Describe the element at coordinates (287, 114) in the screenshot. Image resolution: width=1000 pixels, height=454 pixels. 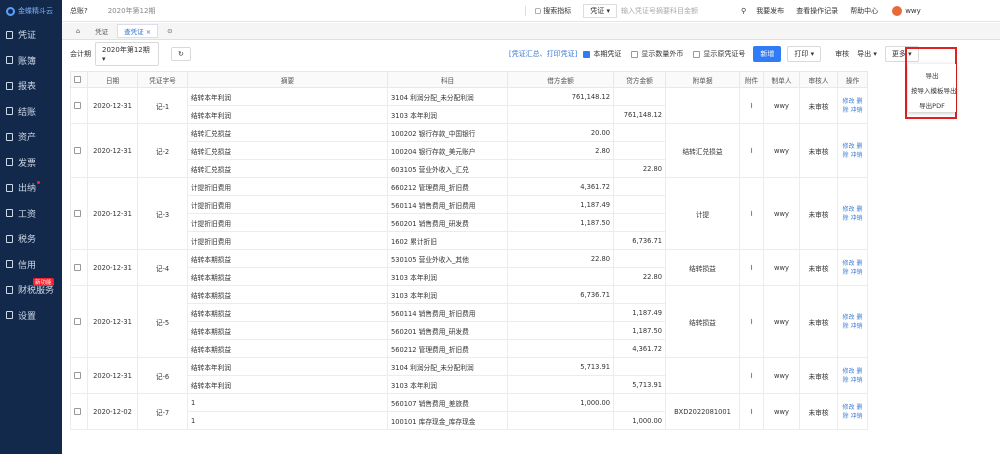
I see `summary-cell: 结转本年利润` at that location.